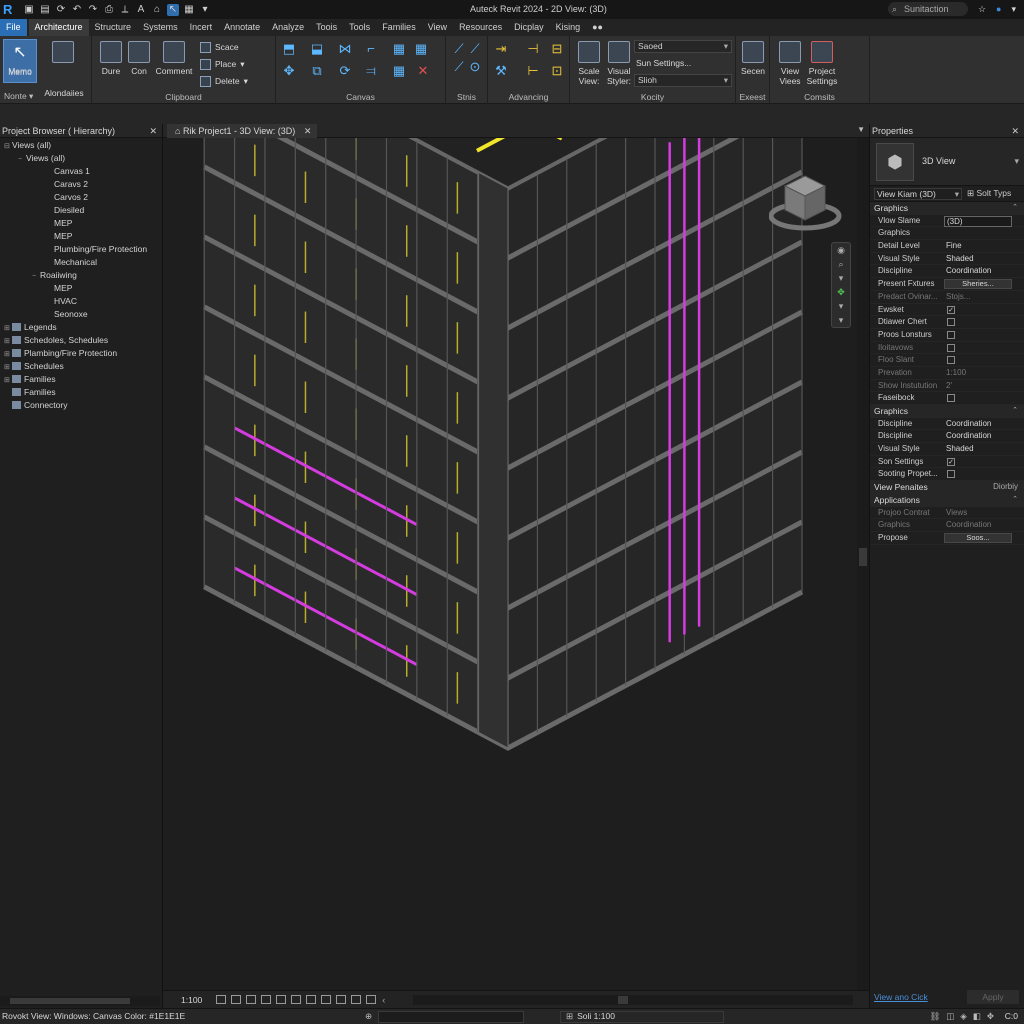  What do you see at coordinates (242, 131) in the screenshot?
I see `tab-3d-view: ⌂ Rik Project1 - 3D View: (3D) ✕` at bounding box center [242, 131].